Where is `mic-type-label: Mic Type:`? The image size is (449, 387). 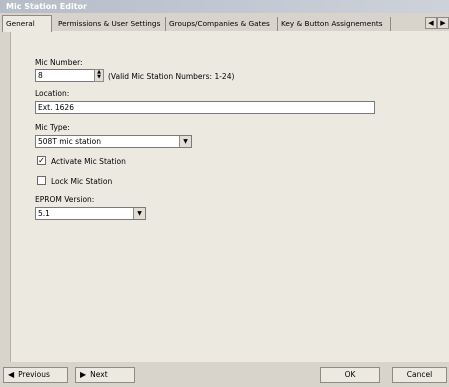 mic-type-label: Mic Type: is located at coordinates (52, 127).